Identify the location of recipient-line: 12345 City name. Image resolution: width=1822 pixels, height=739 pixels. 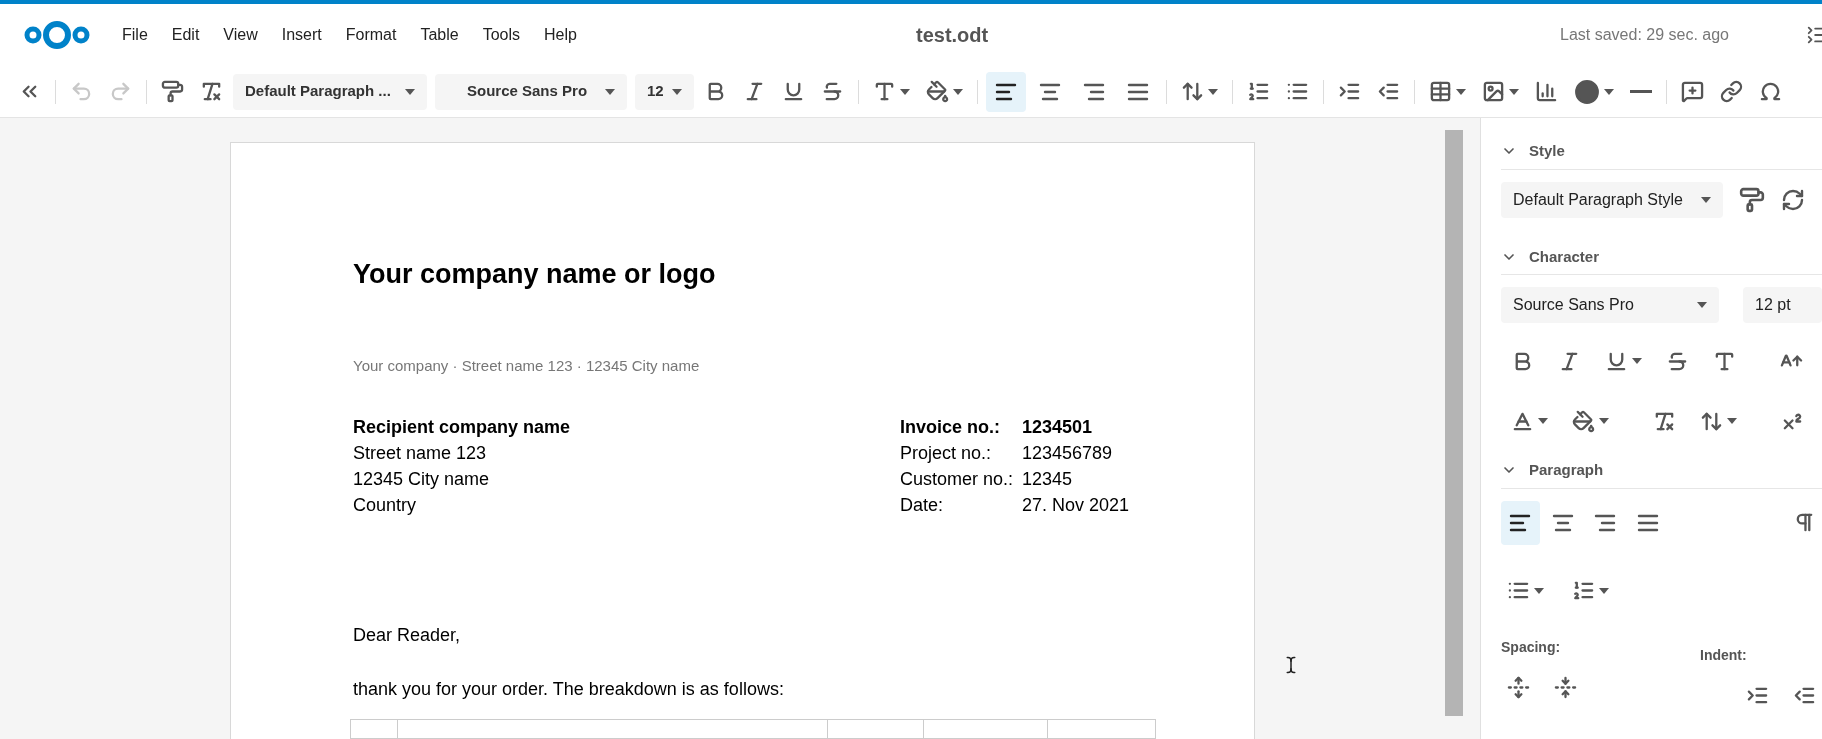
(422, 479).